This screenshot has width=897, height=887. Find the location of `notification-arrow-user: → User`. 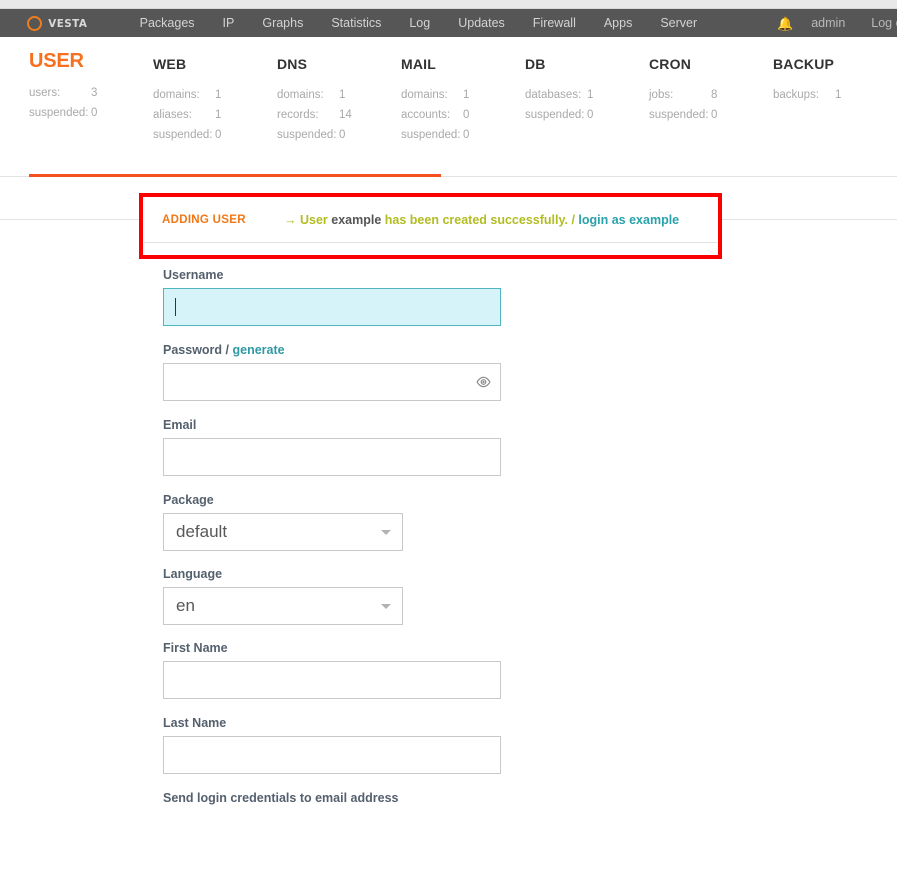

notification-arrow-user: → User is located at coordinates (306, 219).